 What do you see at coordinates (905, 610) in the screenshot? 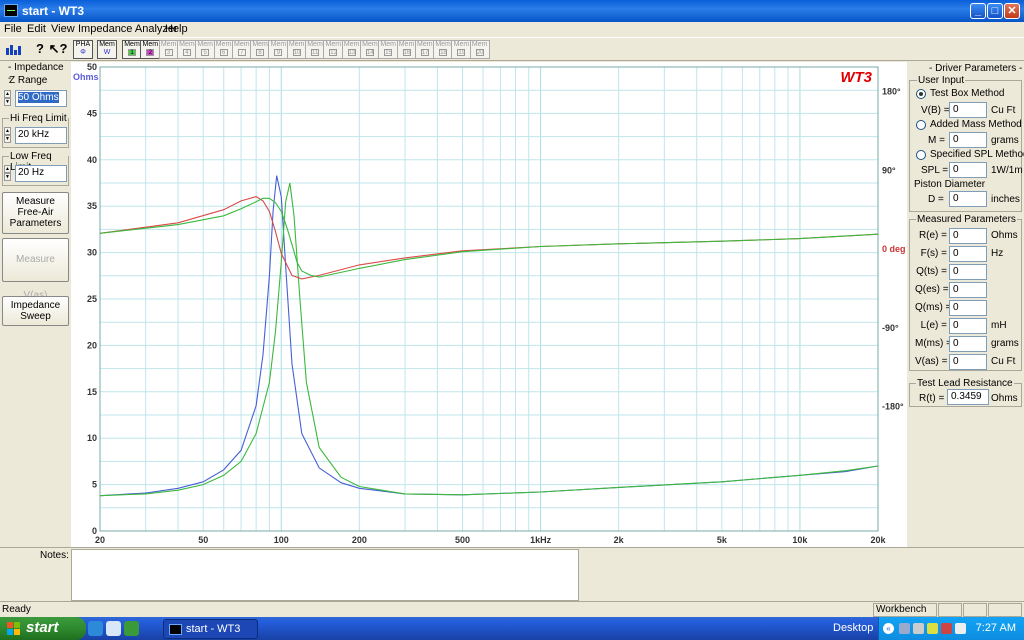
I see `status-workbench: Workbench` at bounding box center [905, 610].